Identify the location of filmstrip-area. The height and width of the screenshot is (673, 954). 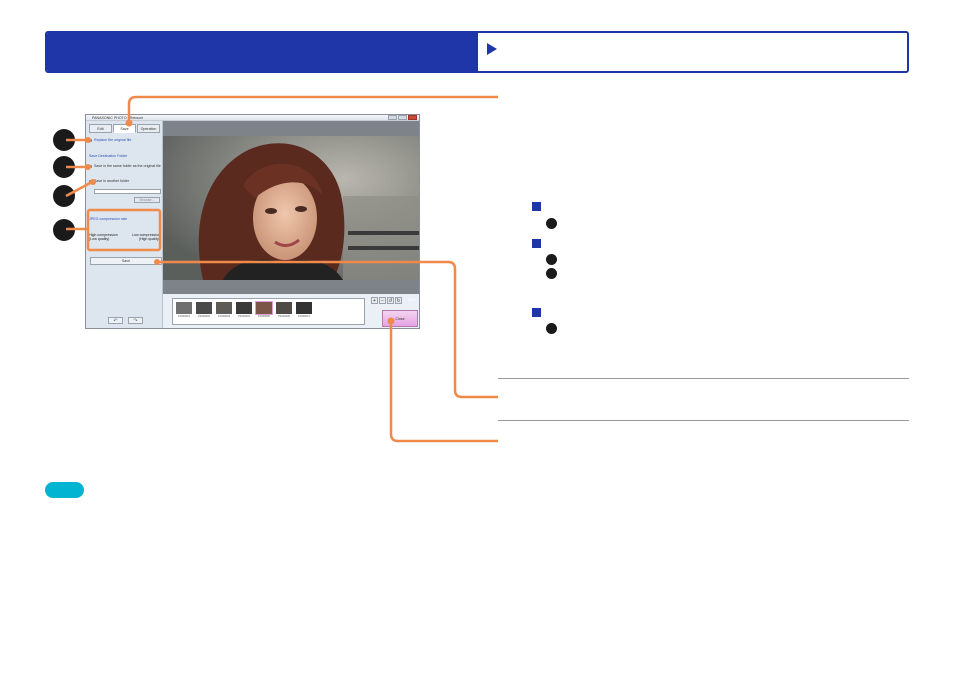
(291, 287).